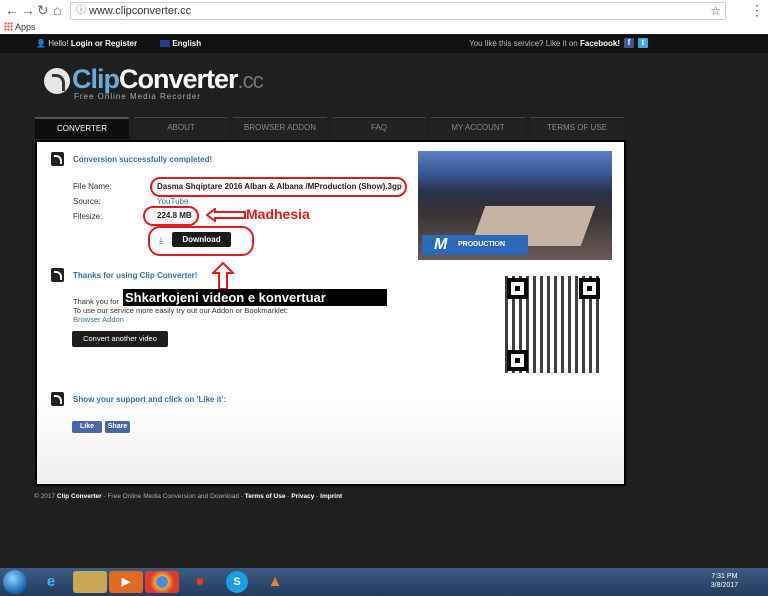 The width and height of the screenshot is (768, 596). What do you see at coordinates (223, 276) in the screenshot?
I see `annotation-arrow-up-icon` at bounding box center [223, 276].